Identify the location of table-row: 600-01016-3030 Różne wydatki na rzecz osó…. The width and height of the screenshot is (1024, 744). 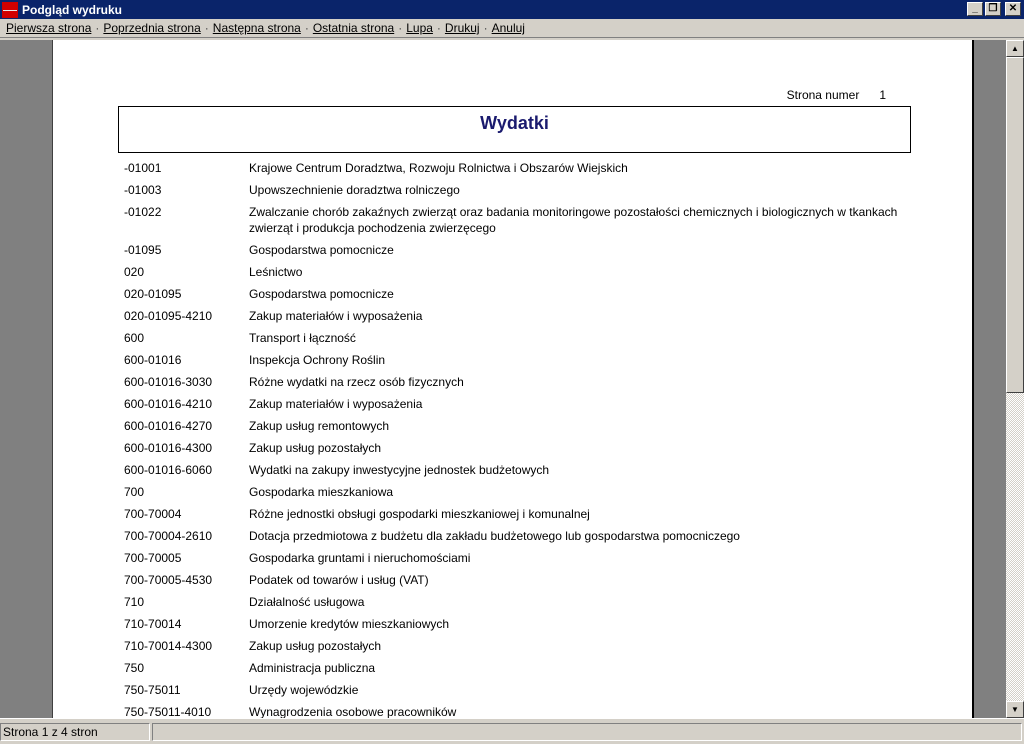
(519, 382).